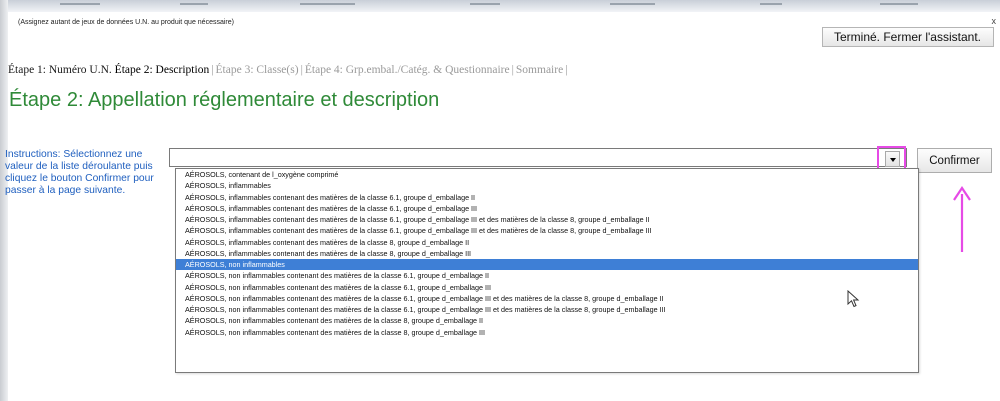 Image resolution: width=1000 pixels, height=401 pixels. Describe the element at coordinates (994, 21) in the screenshot. I see `close-icon: x` at that location.